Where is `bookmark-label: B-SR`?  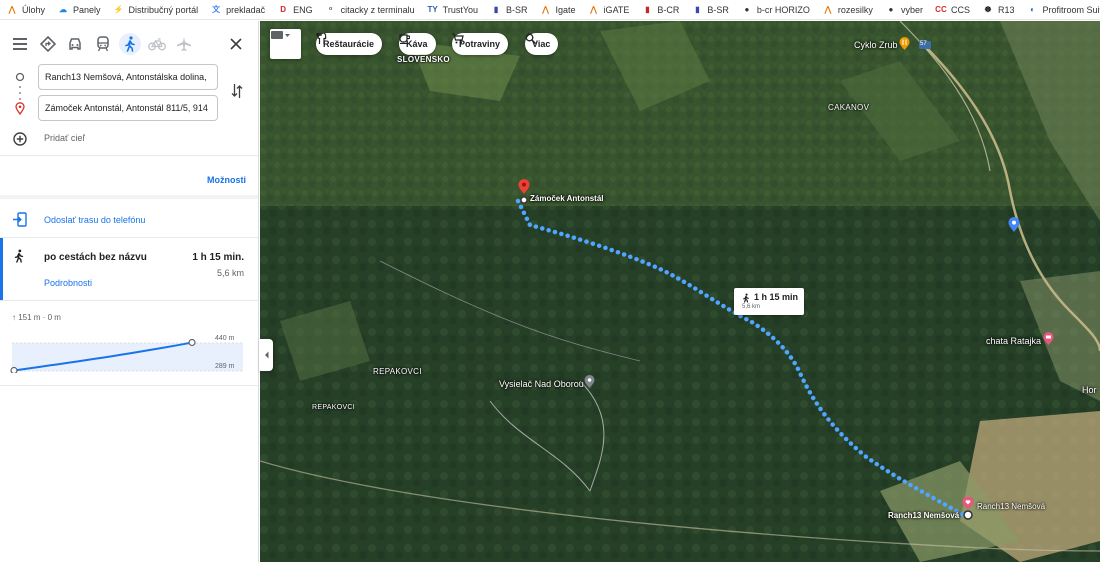
bookmark-label: B-SR is located at coordinates (718, 9).